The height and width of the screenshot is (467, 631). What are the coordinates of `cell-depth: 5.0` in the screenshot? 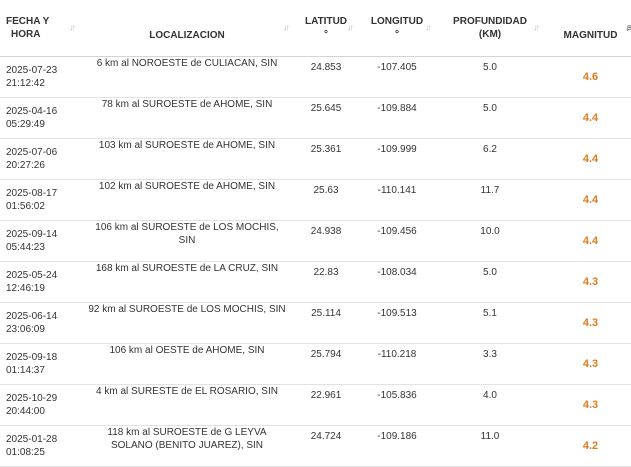 It's located at (490, 118).